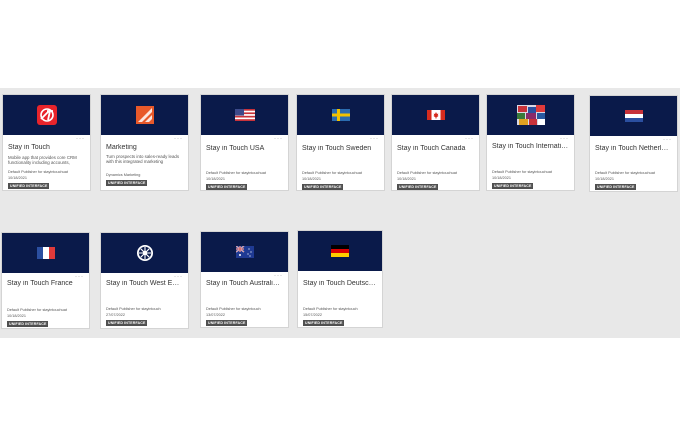 This screenshot has height=425, width=680. Describe the element at coordinates (235, 148) in the screenshot. I see `app-title: Stay in Touch USA` at that location.